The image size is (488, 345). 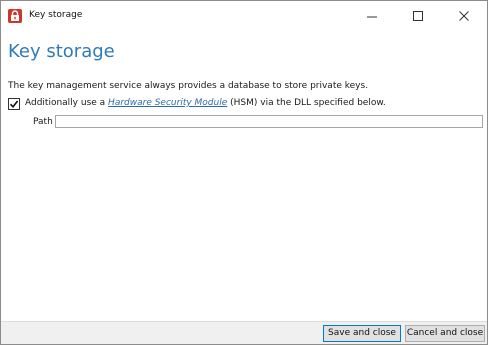 I want to click on checkmark-icon, so click(x=14, y=104).